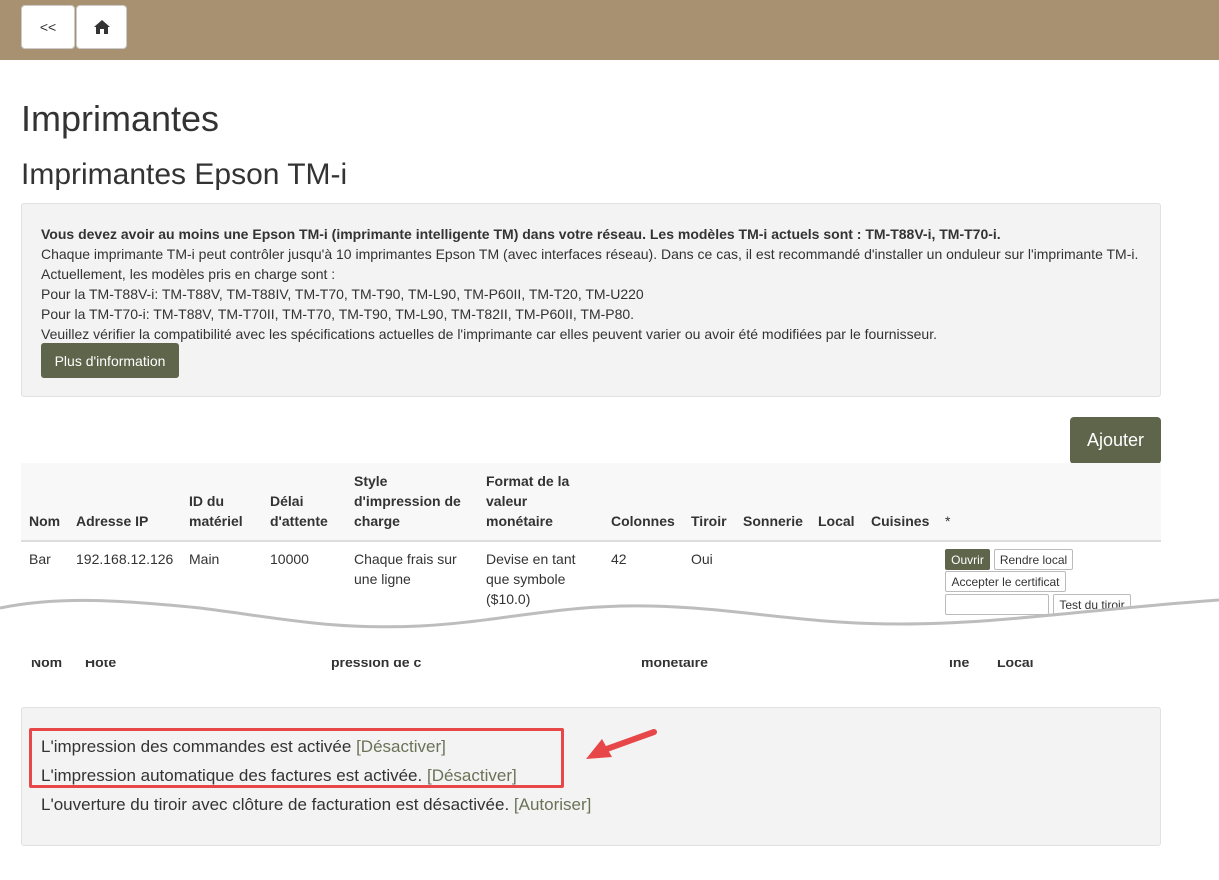 The image size is (1219, 880). Describe the element at coordinates (609, 30) in the screenshot. I see `top-bar: <<` at that location.